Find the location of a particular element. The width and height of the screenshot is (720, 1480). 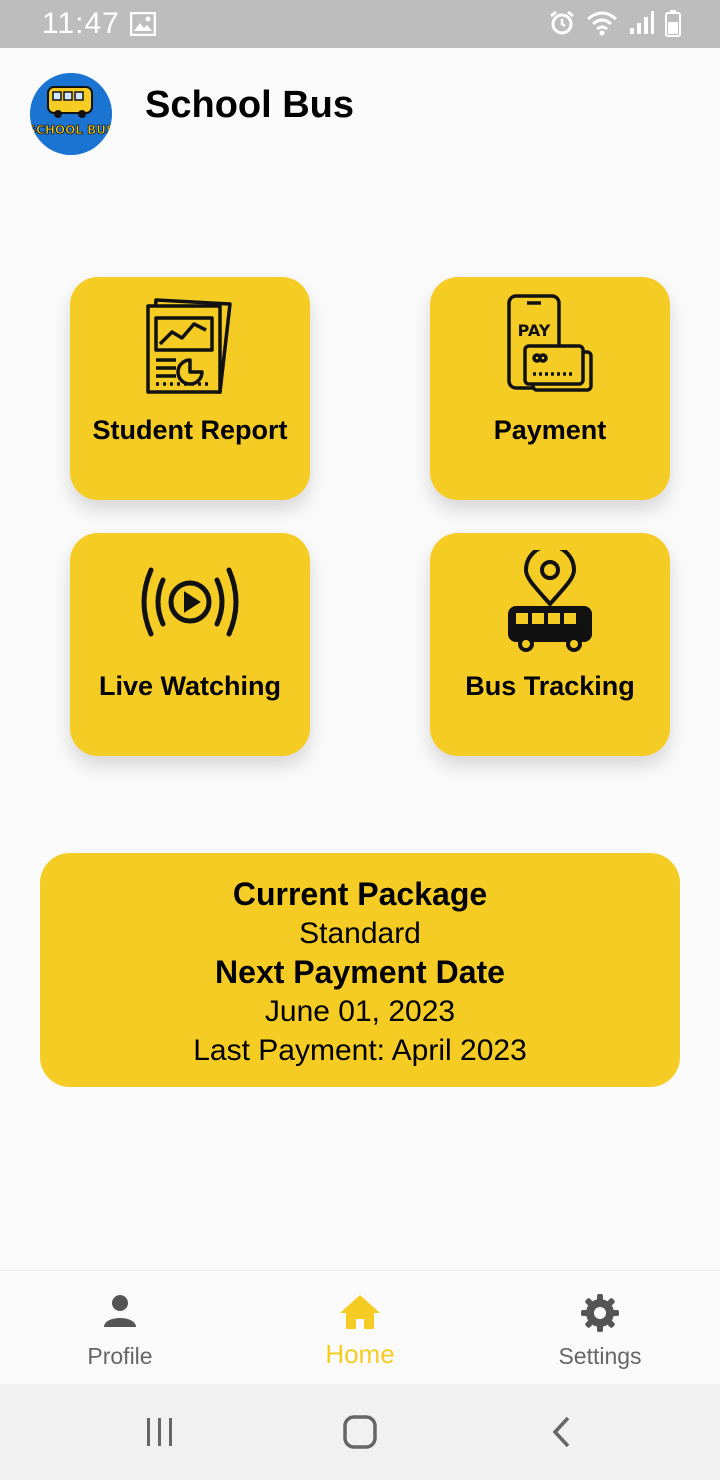

live-stream-icon is located at coordinates (190, 602).